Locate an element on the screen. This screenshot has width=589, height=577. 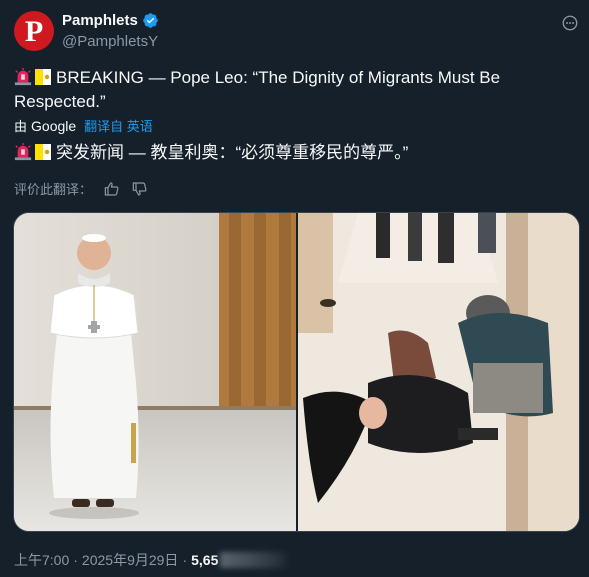
translation-attribution: 由 Google 翻译自 英语 is located at coordinates (83, 125).